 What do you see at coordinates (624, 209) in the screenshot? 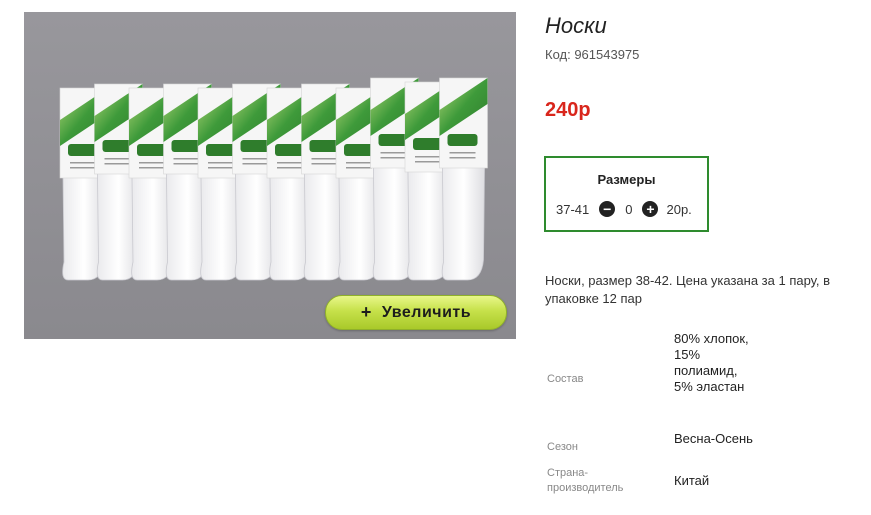
I see `size-row: 37-41 − 0 + 20р.` at bounding box center [624, 209].